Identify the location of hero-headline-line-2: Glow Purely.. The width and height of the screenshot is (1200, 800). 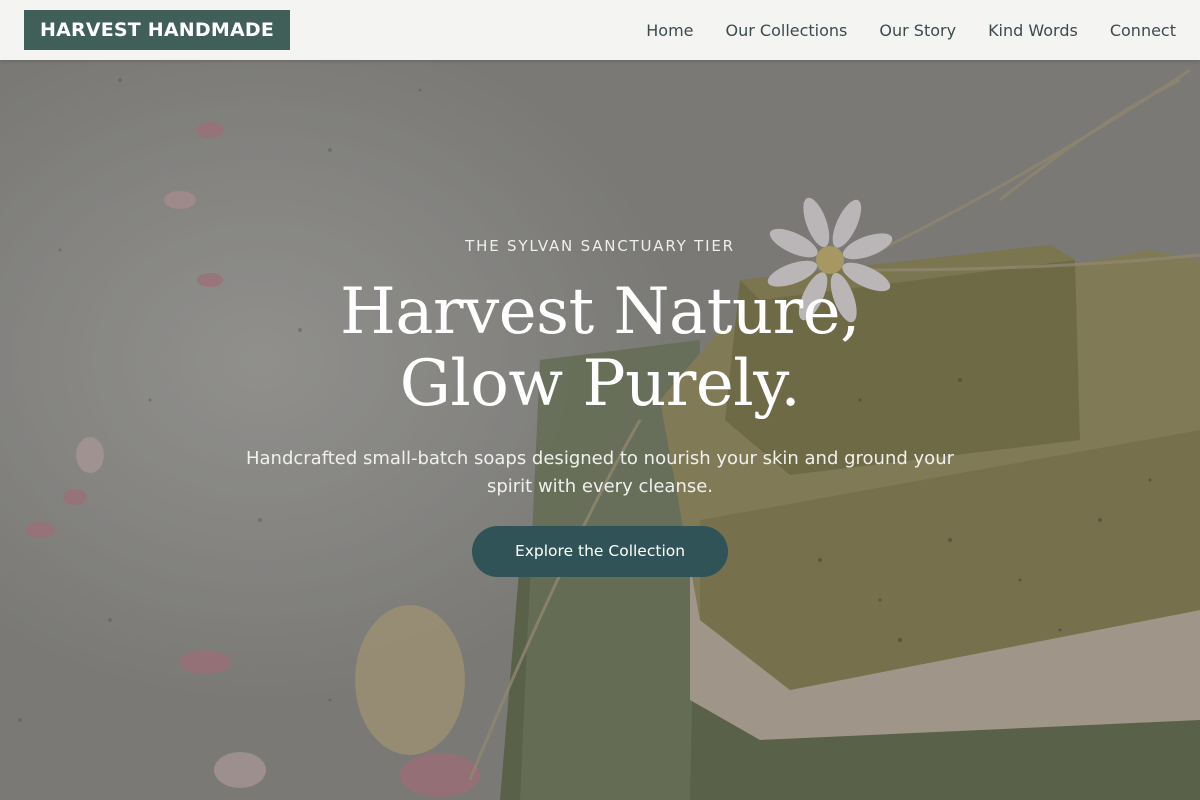
(600, 384).